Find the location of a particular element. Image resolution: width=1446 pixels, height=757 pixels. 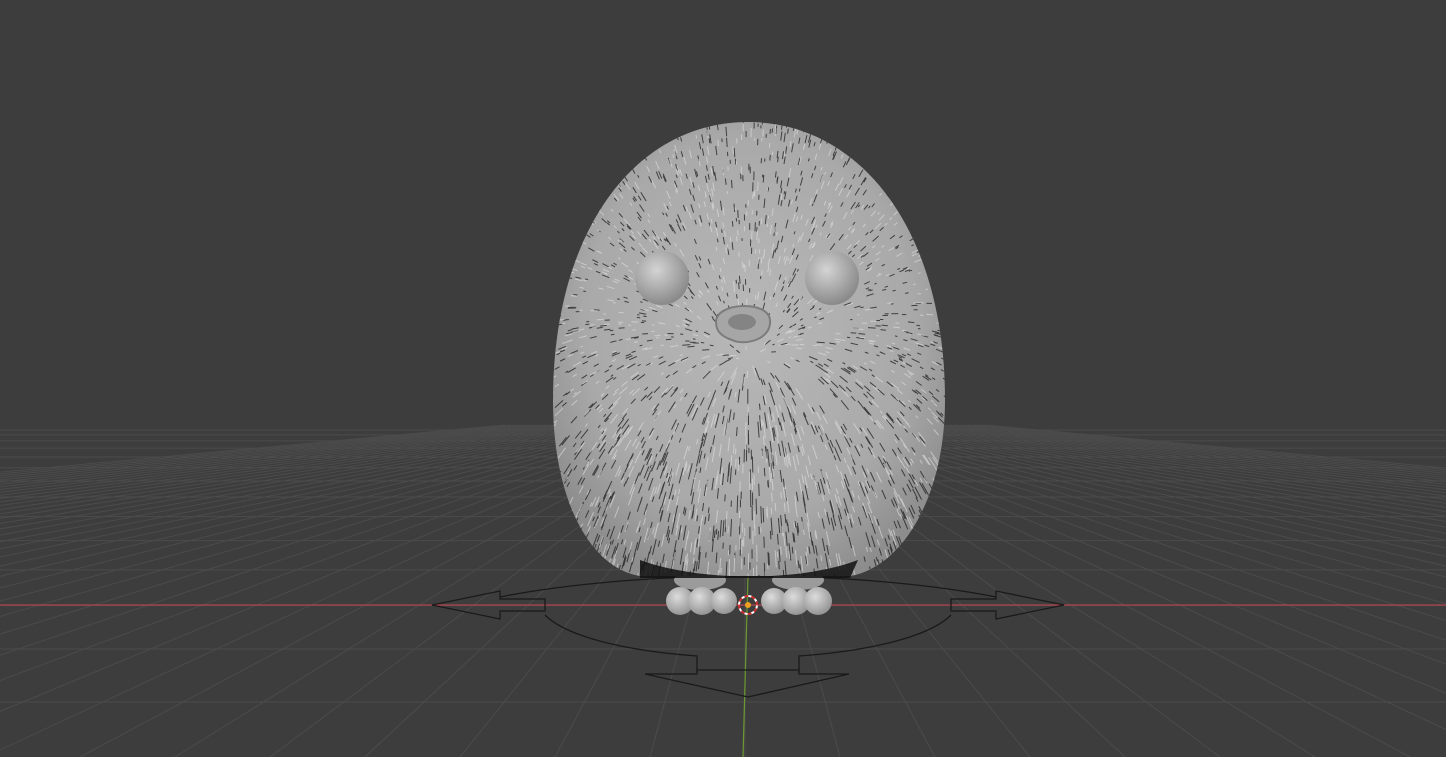

left-eye is located at coordinates (662, 278).